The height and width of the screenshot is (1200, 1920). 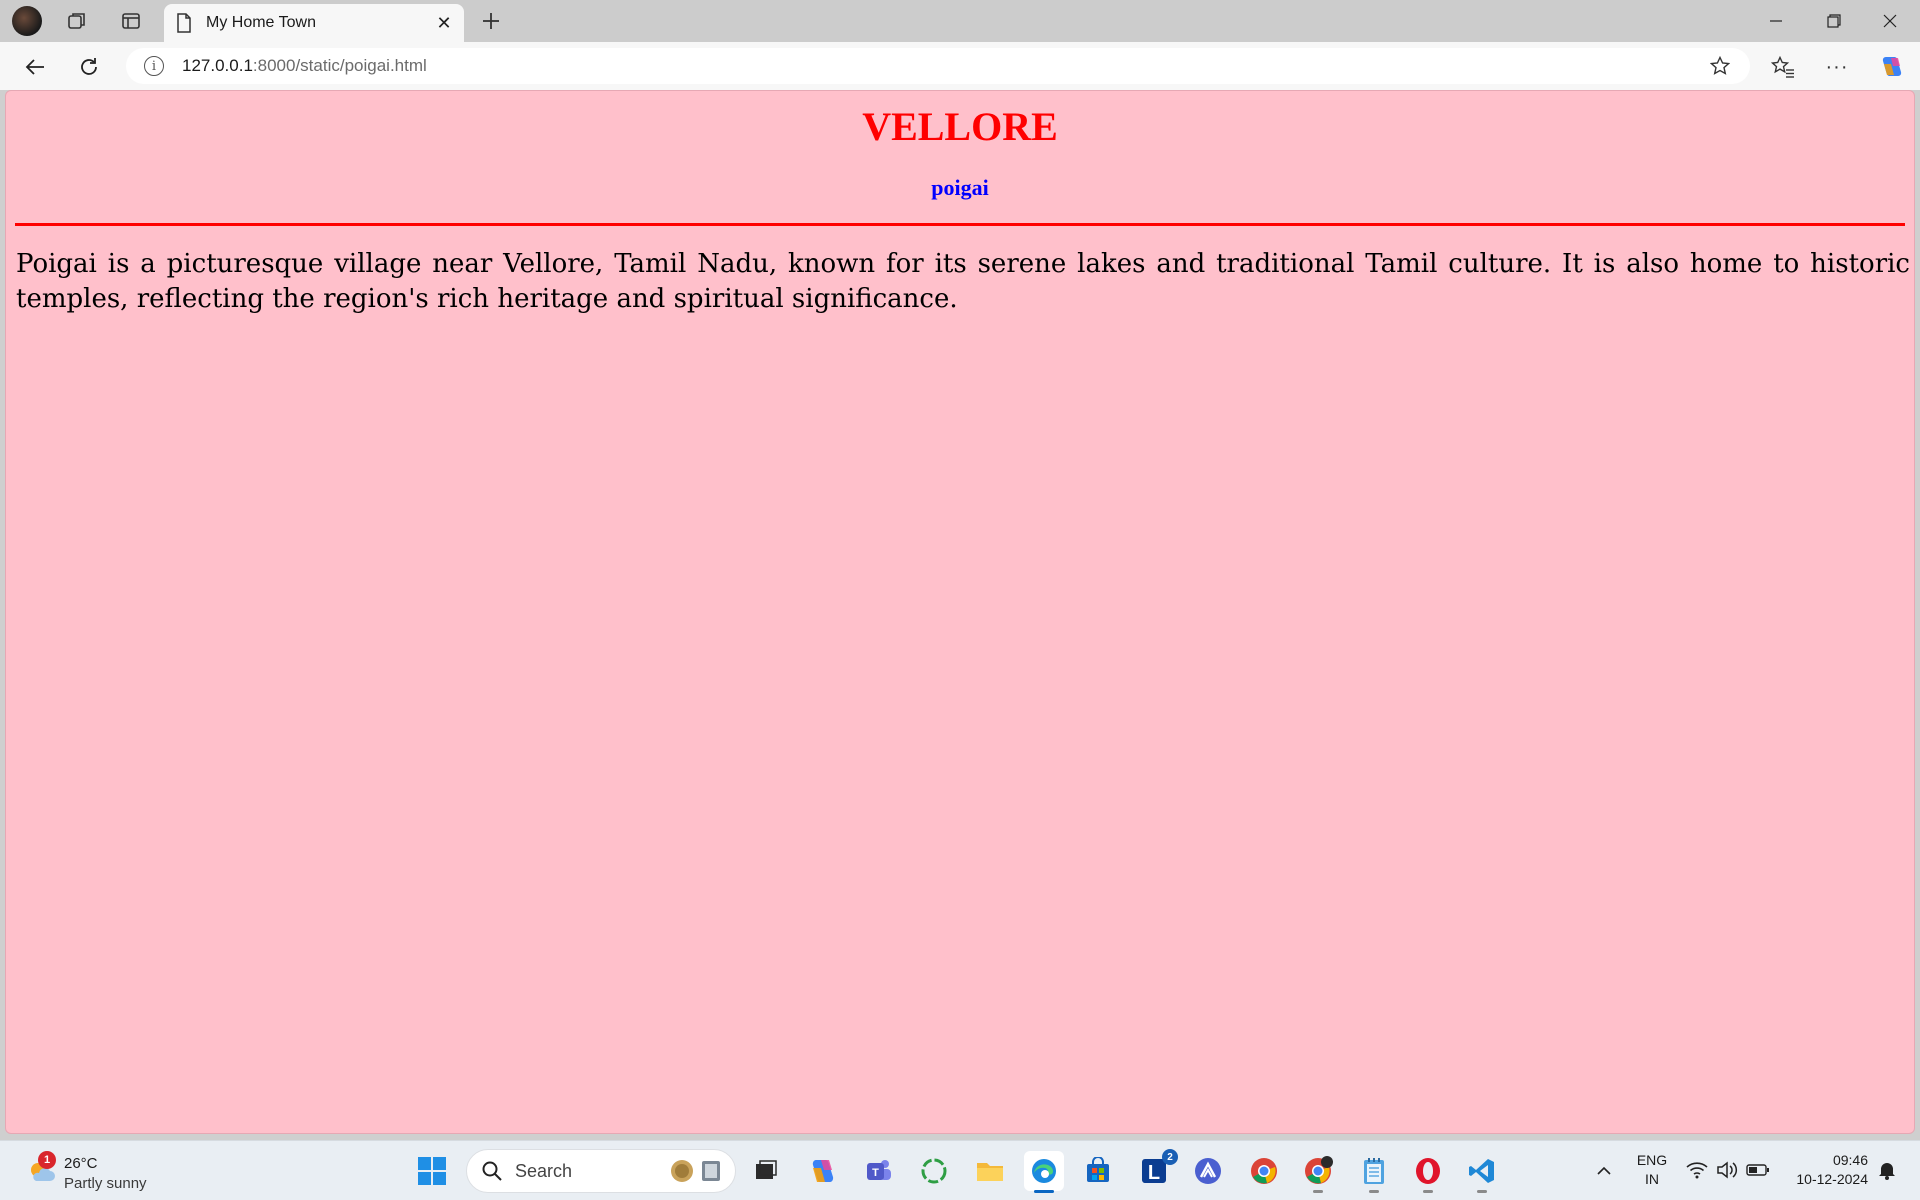 What do you see at coordinates (1652, 1160) in the screenshot?
I see `language-line-1: ENG` at bounding box center [1652, 1160].